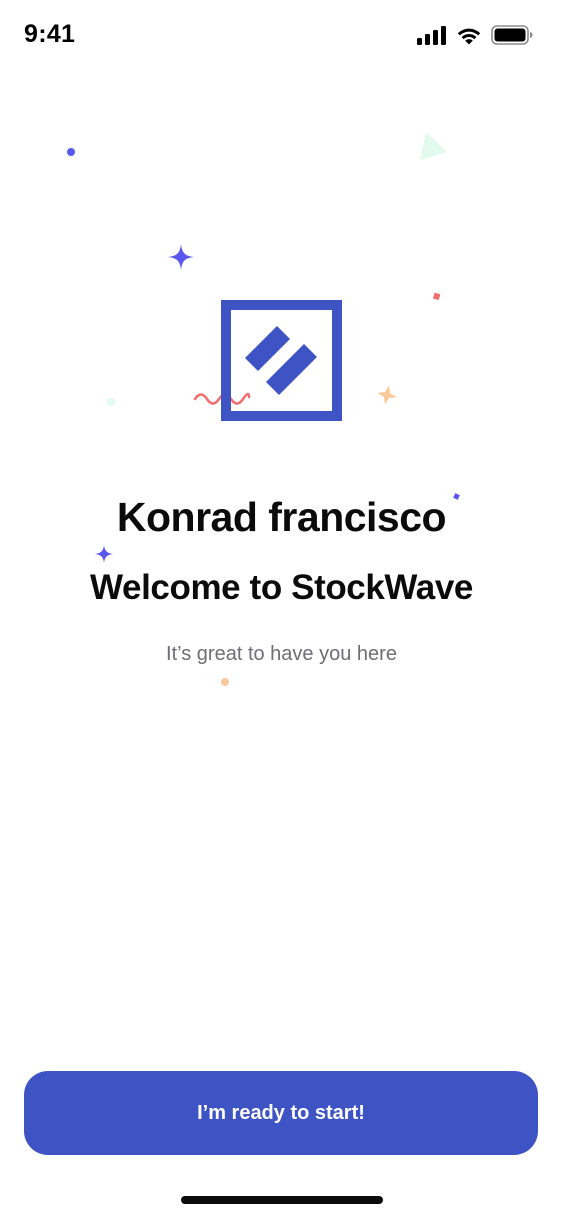 The image size is (563, 1218). What do you see at coordinates (281, 1113) in the screenshot?
I see `ready-to-start-button: I’m ready to start!` at bounding box center [281, 1113].